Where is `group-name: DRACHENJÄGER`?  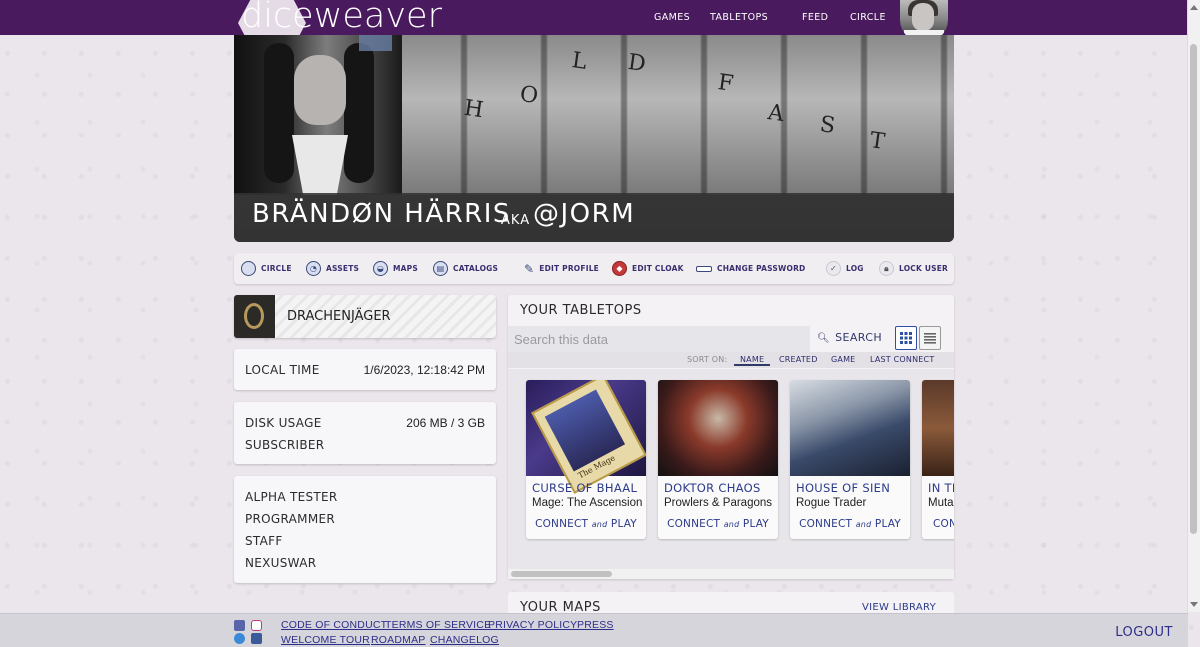 group-name: DRACHENJÄGER is located at coordinates (339, 316).